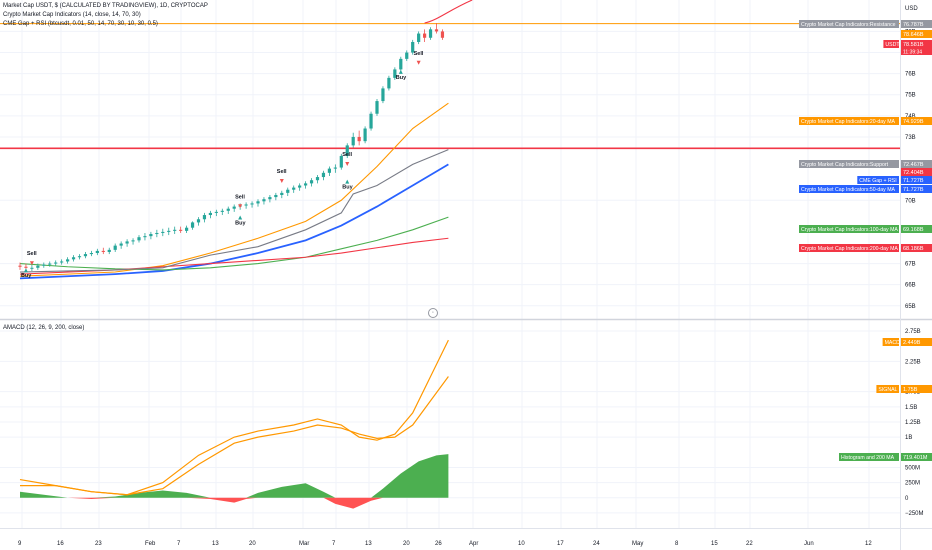  Describe the element at coordinates (809, 544) in the screenshot. I see `time-axis-tick: Jun` at that location.